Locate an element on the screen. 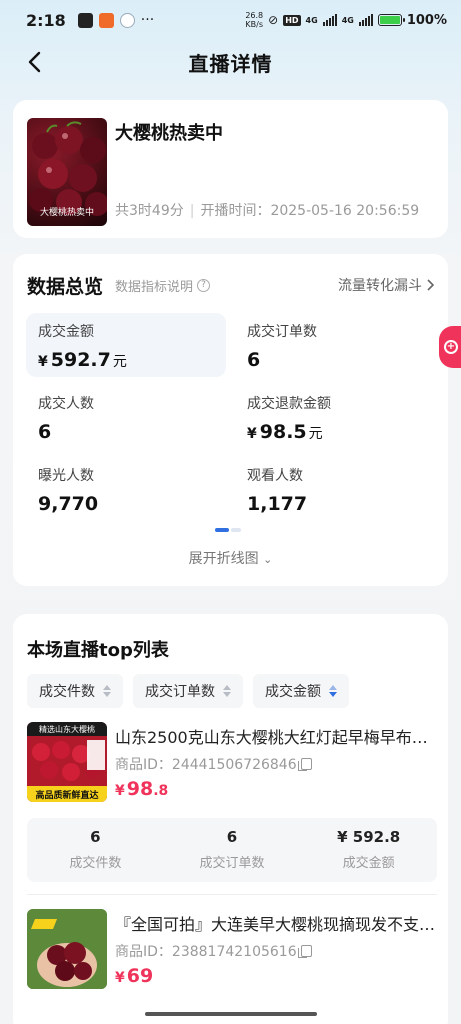  status-bar: 2:18 ··· 26.8 KB/s ⊘ HD 4G 4G 100% is located at coordinates (230, 20).